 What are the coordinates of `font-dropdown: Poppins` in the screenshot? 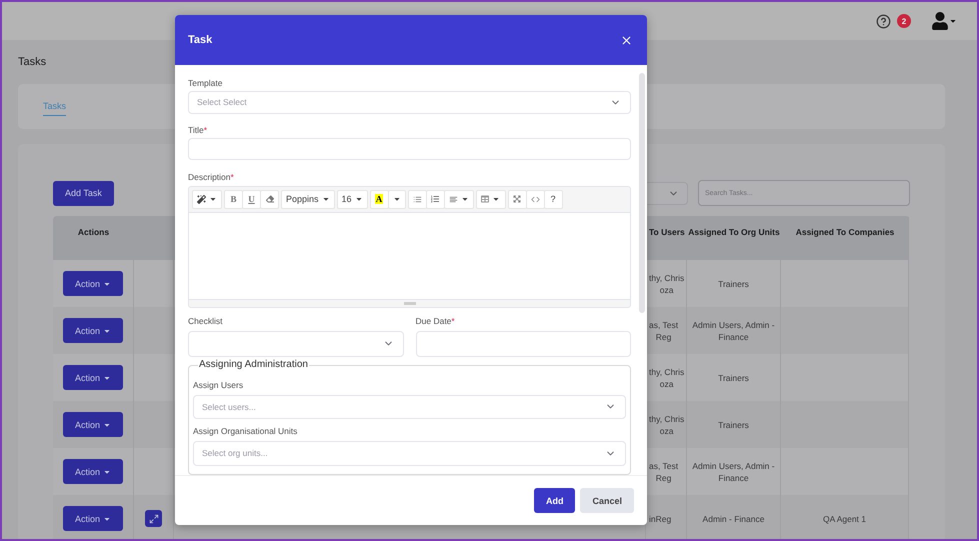 It's located at (308, 199).